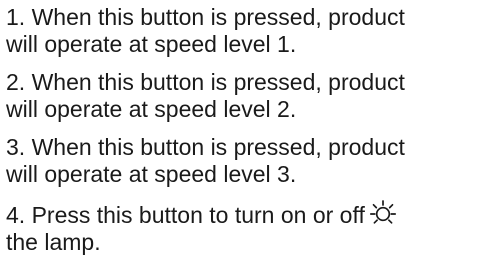 The image size is (482, 267). Describe the element at coordinates (383, 213) in the screenshot. I see `lamp-icon` at that location.